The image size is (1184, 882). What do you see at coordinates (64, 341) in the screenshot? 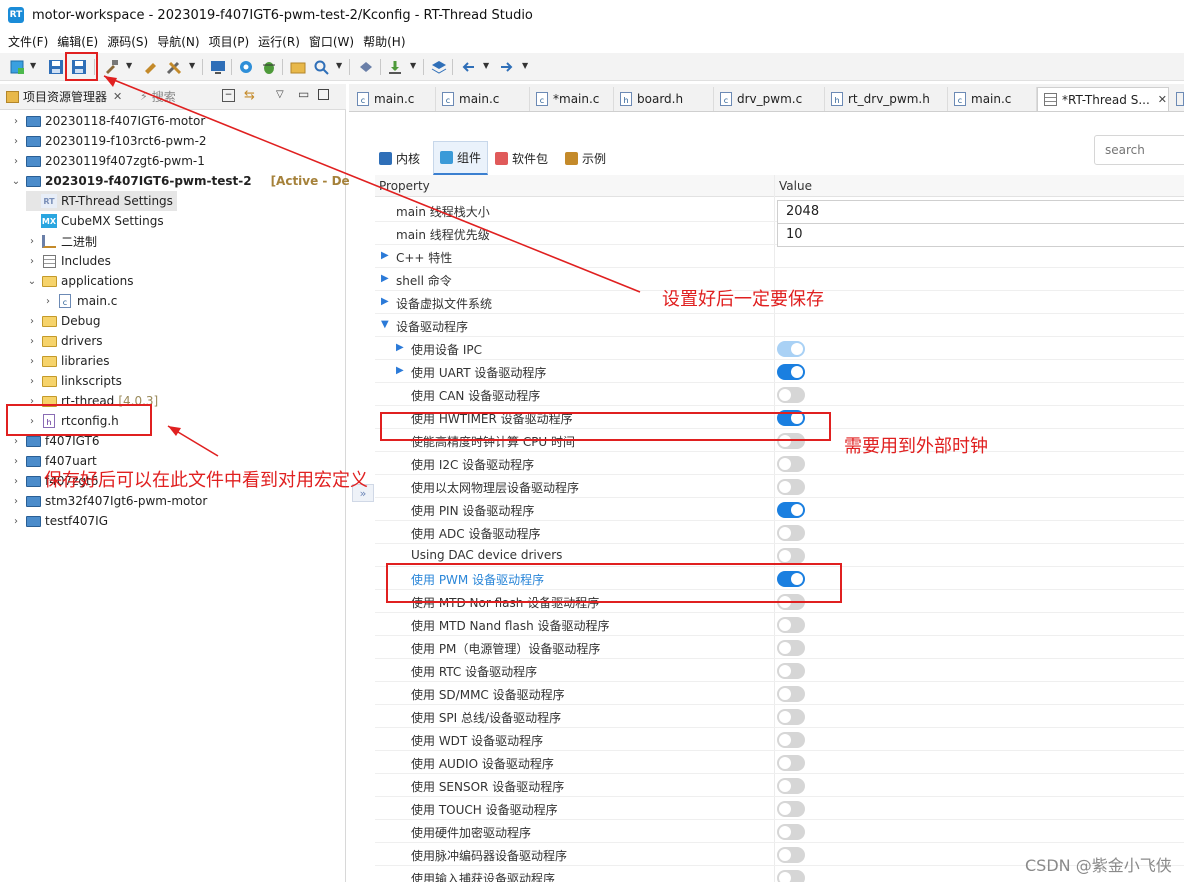
I see `tree-item-drivers: › drivers` at bounding box center [64, 341].